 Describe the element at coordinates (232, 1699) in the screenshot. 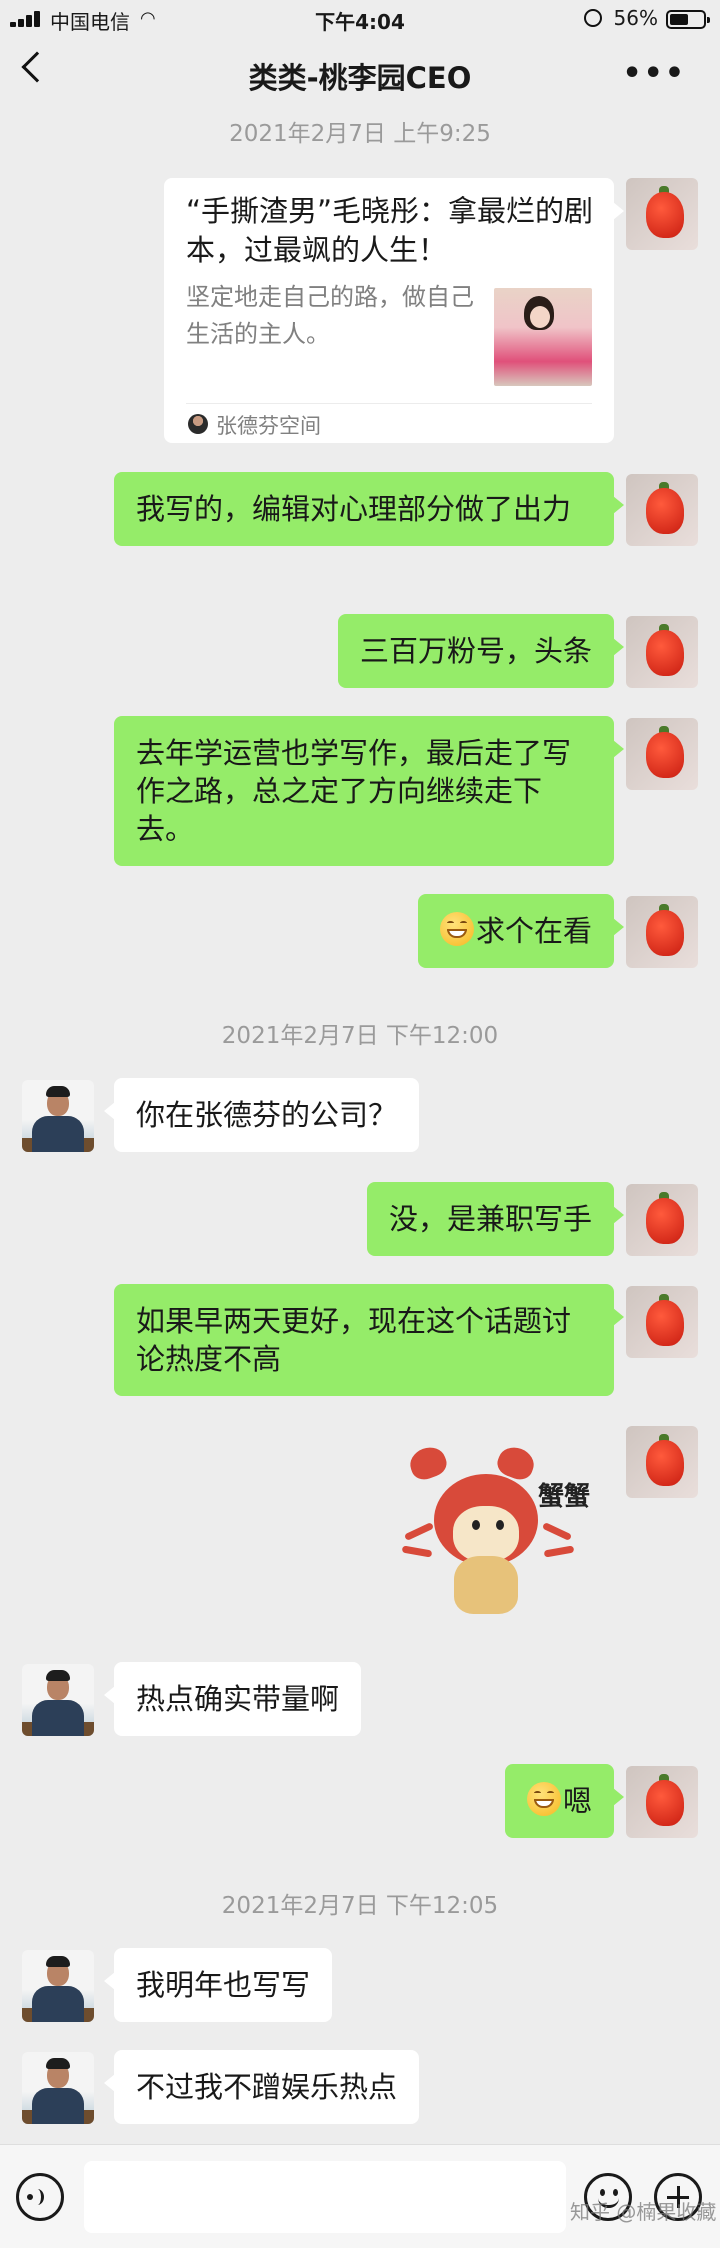

I see `message-bubble-received: 热点确实带量啊` at that location.